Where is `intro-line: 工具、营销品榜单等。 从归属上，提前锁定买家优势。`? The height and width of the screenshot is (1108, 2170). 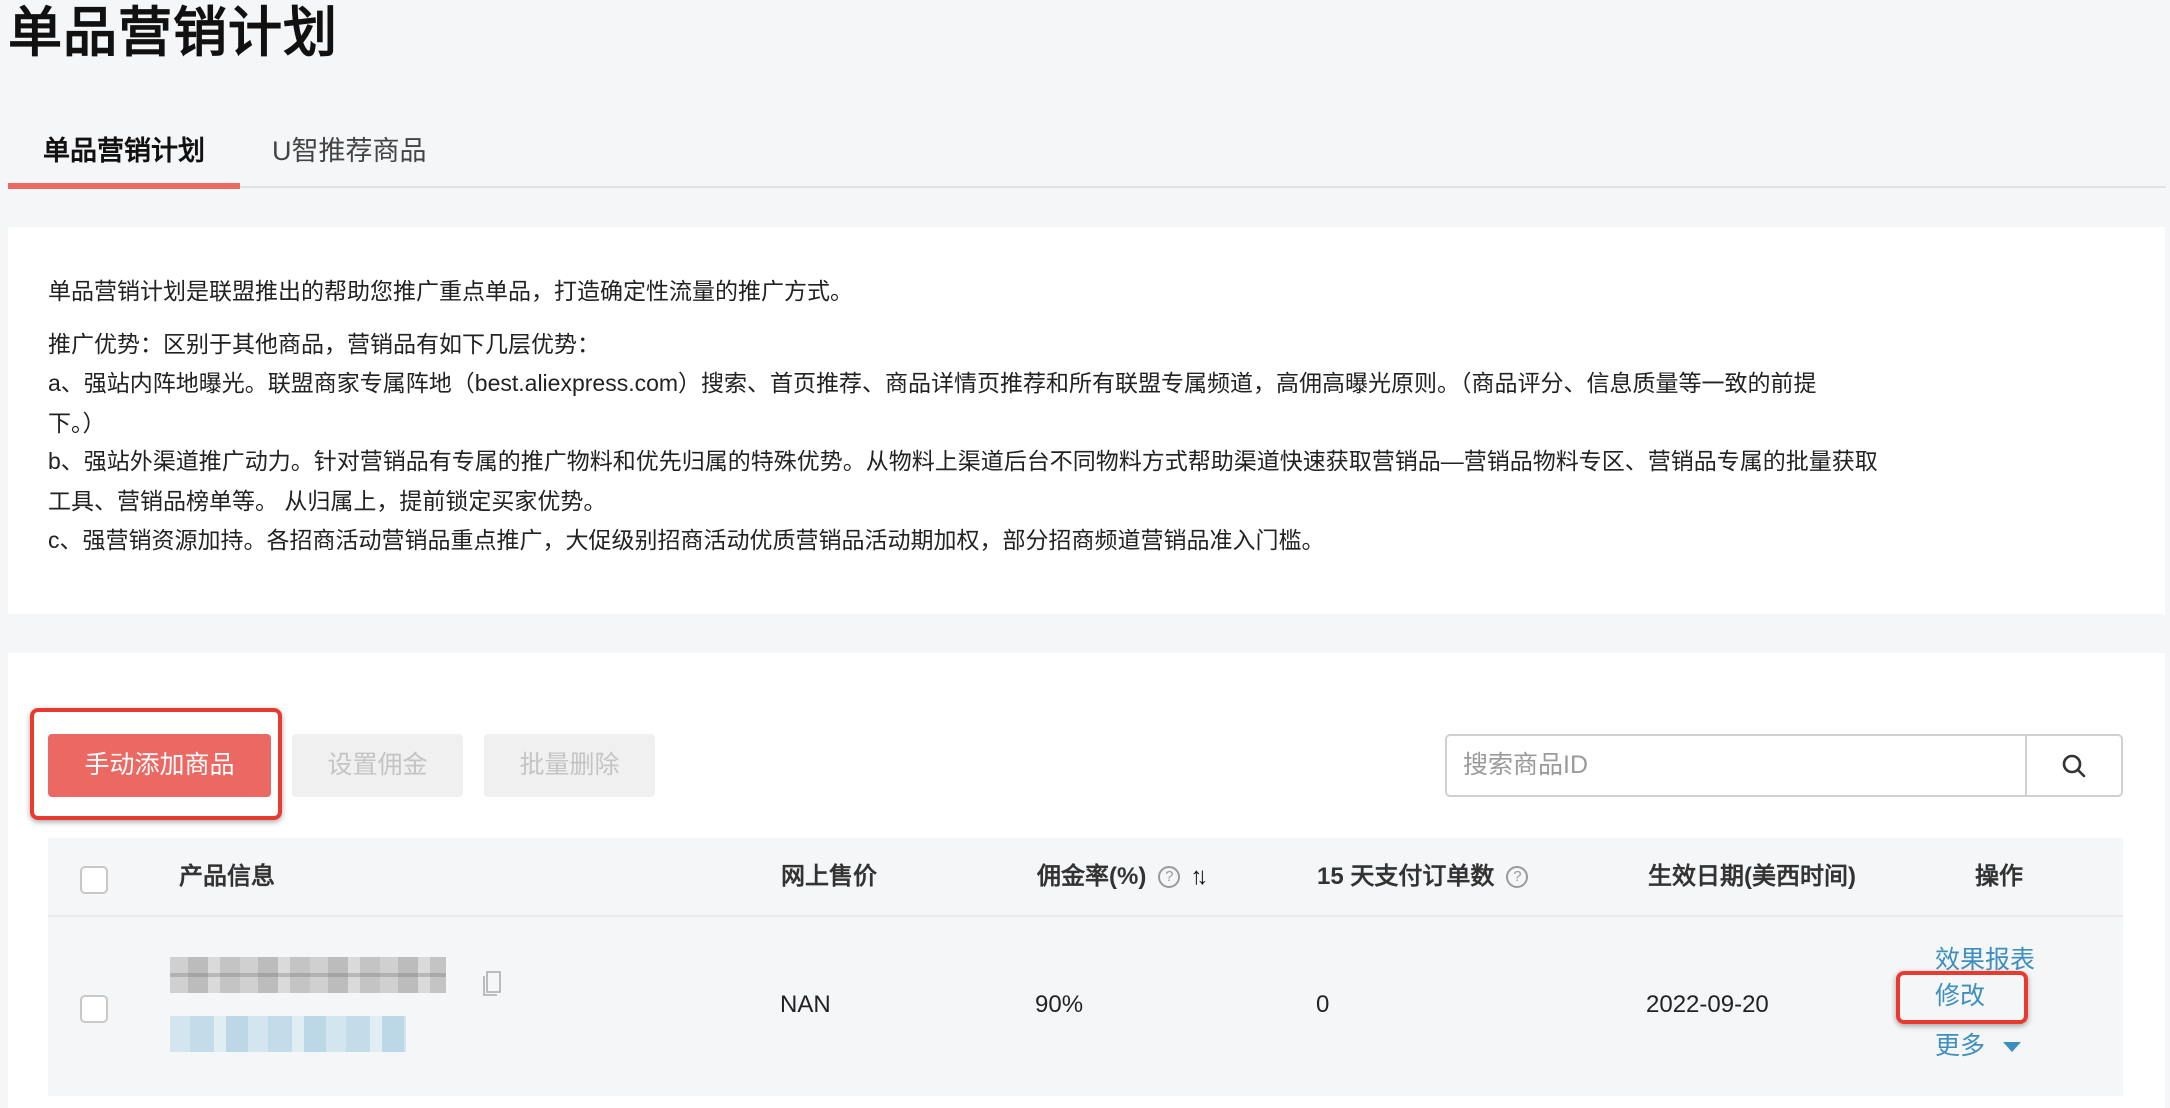 intro-line: 工具、营销品榜单等。 从归属上，提前锁定买家优势。 is located at coordinates (327, 501).